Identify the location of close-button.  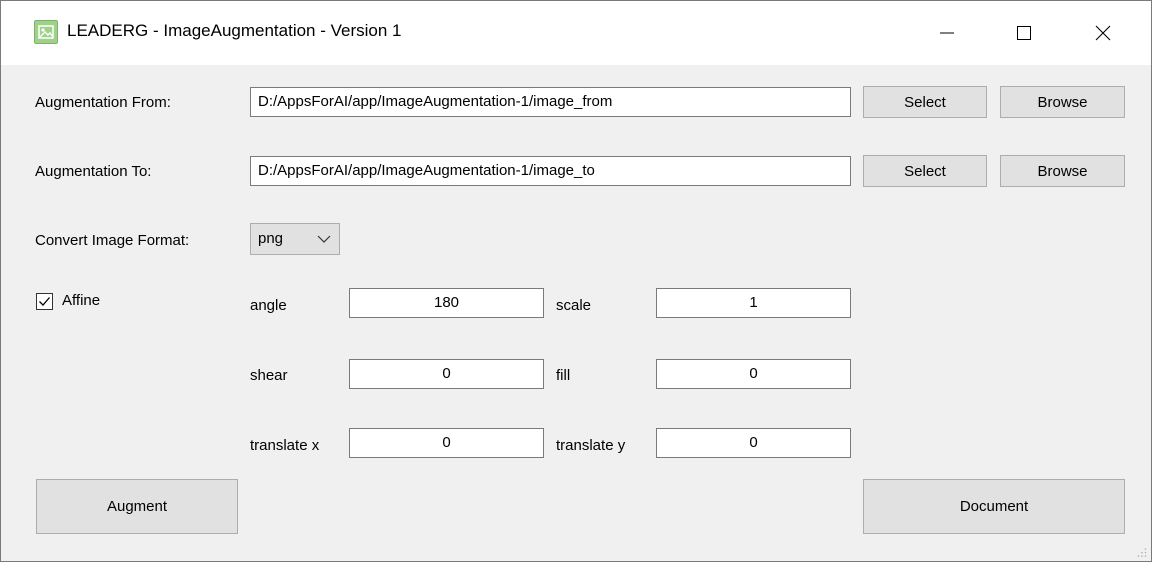
(1103, 33).